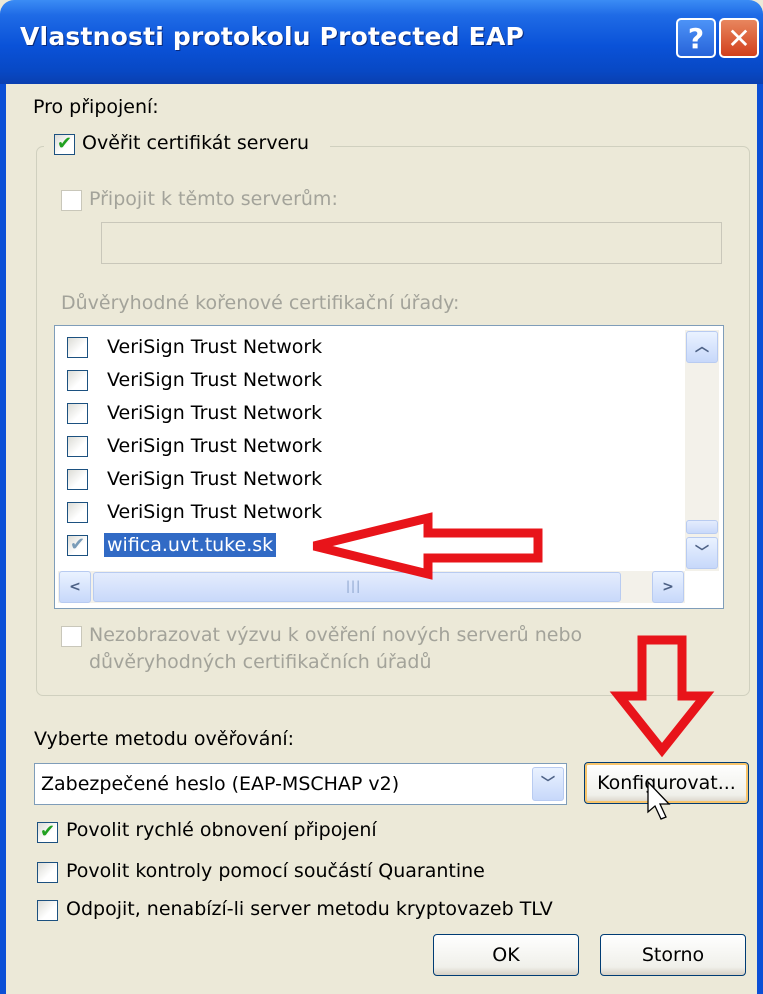  Describe the element at coordinates (427, 546) in the screenshot. I see `annotation-arrow-left-icon` at that location.